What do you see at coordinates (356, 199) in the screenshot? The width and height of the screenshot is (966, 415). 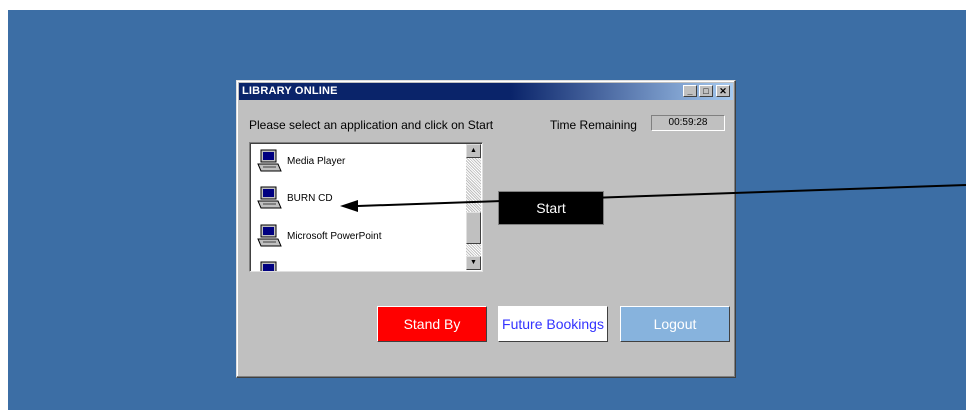 I see `list-item-burn-cd: BURN CD` at bounding box center [356, 199].